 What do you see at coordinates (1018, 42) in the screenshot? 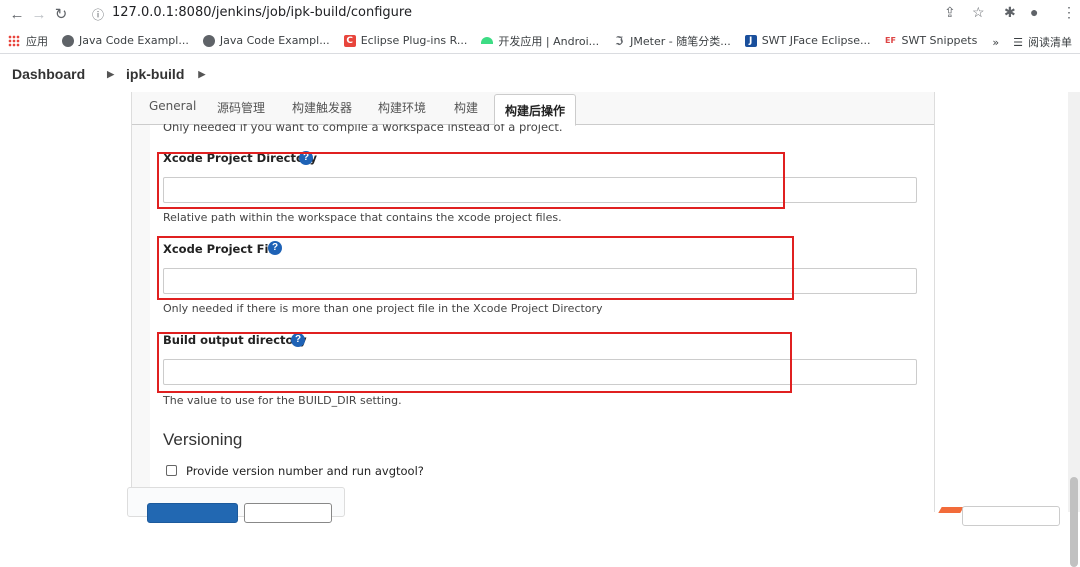
I see `reading-list-icon: ☰` at bounding box center [1018, 42].